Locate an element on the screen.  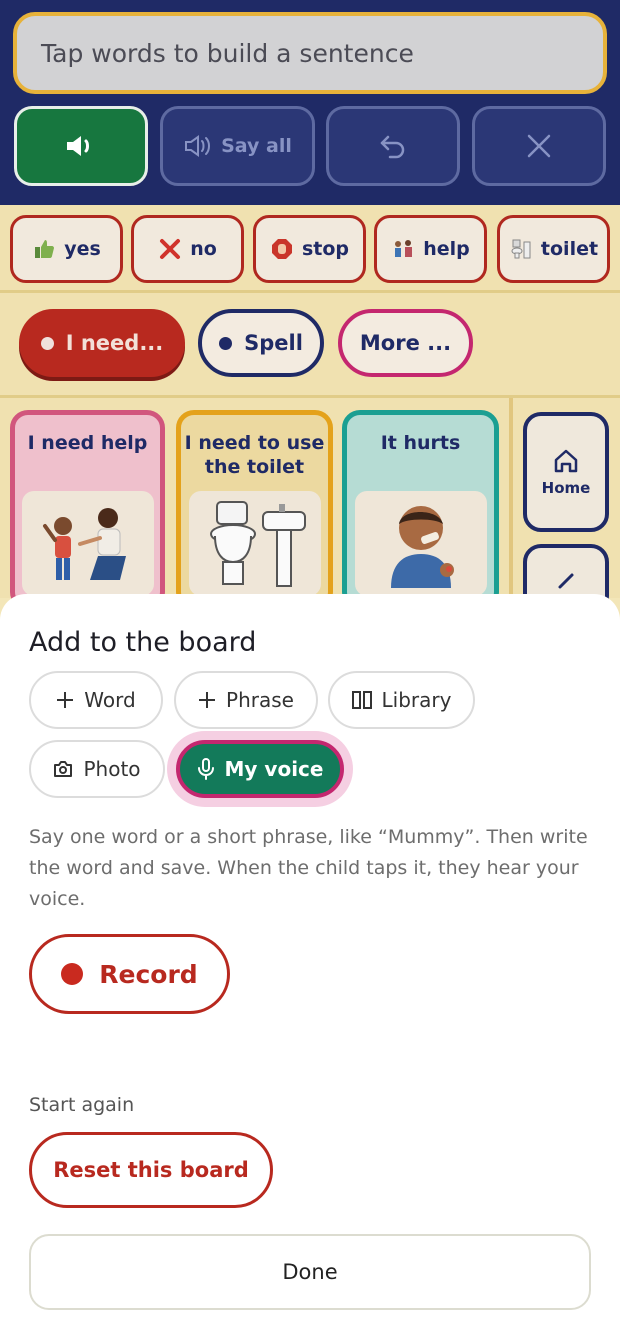
clear-button is located at coordinates (539, 146).